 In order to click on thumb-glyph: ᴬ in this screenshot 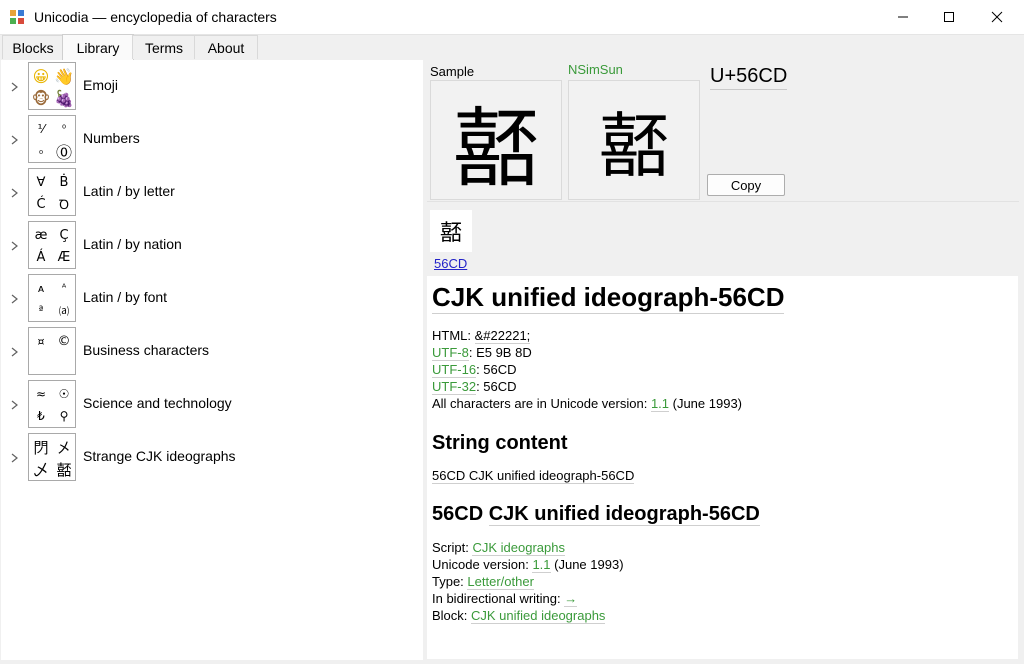, I will do `click(64, 288)`.